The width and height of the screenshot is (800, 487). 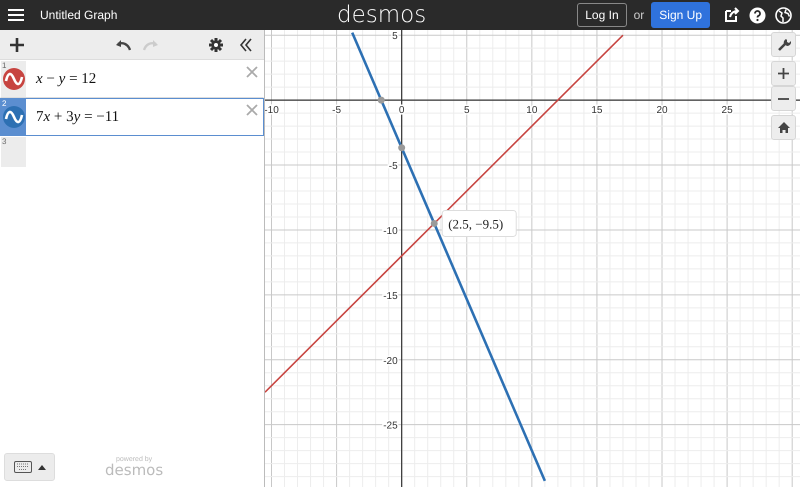 What do you see at coordinates (390, 361) in the screenshot?
I see `y-tick-label: -20` at bounding box center [390, 361].